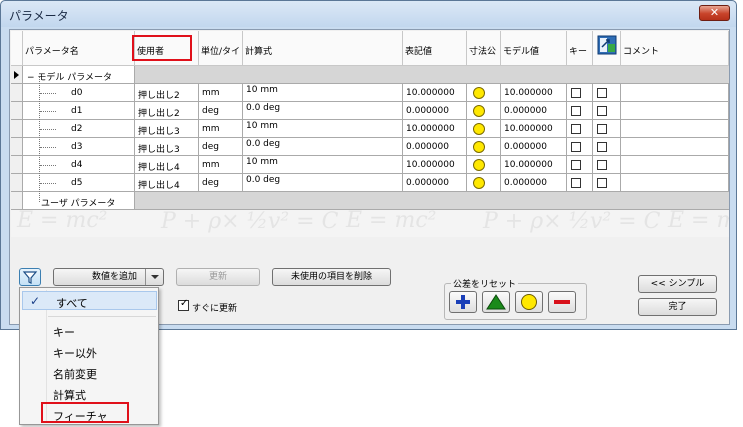  Describe the element at coordinates (529, 302) in the screenshot. I see `tolerance-nominal-button` at that location.